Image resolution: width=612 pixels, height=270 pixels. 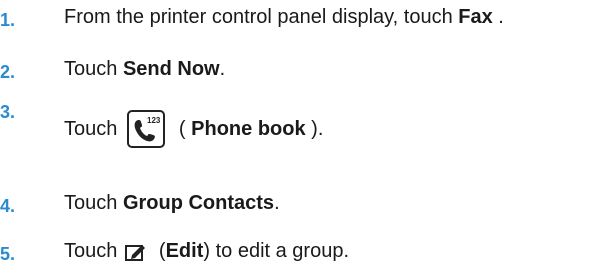 What do you see at coordinates (171, 69) in the screenshot?
I see `ui-term-send-now: Send Now` at bounding box center [171, 69].